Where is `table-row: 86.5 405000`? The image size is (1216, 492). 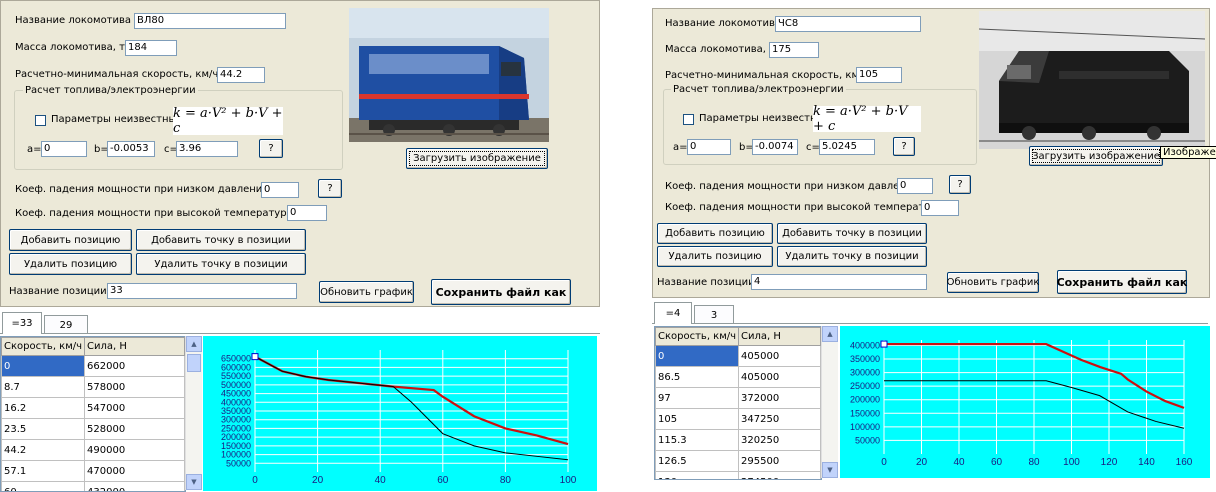 table-row: 86.5 405000 is located at coordinates (738, 377).